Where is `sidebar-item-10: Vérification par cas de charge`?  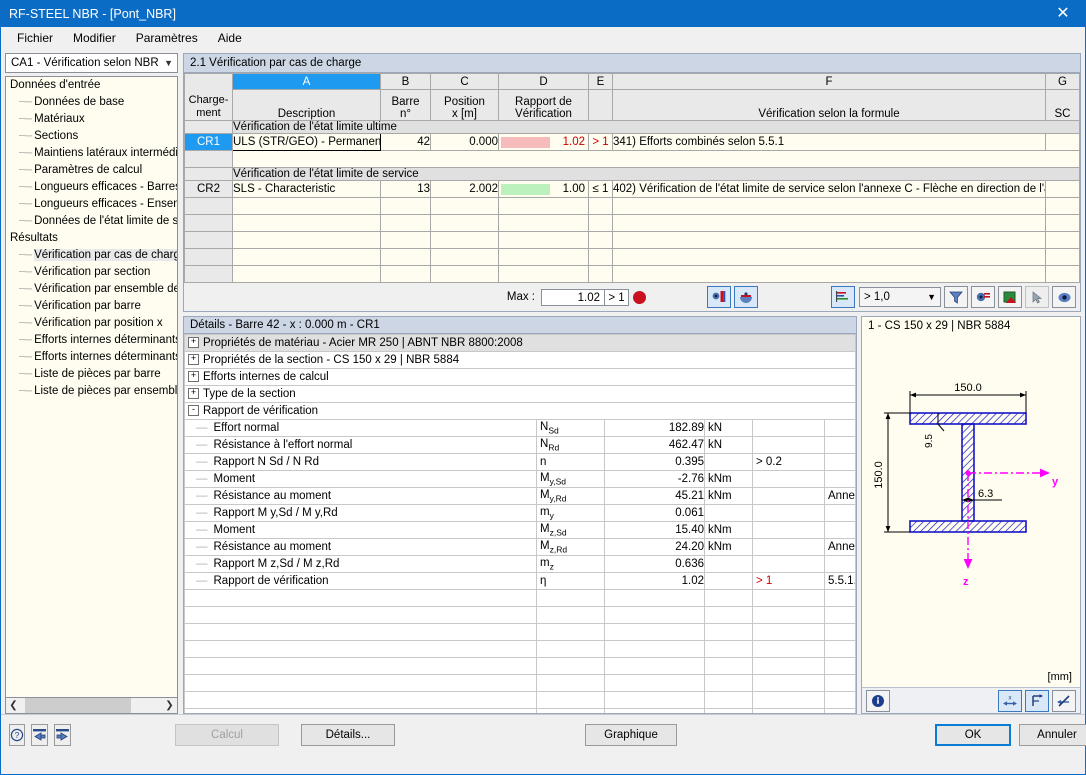
sidebar-item-10: Vérification par cas de charge is located at coordinates (91, 255).